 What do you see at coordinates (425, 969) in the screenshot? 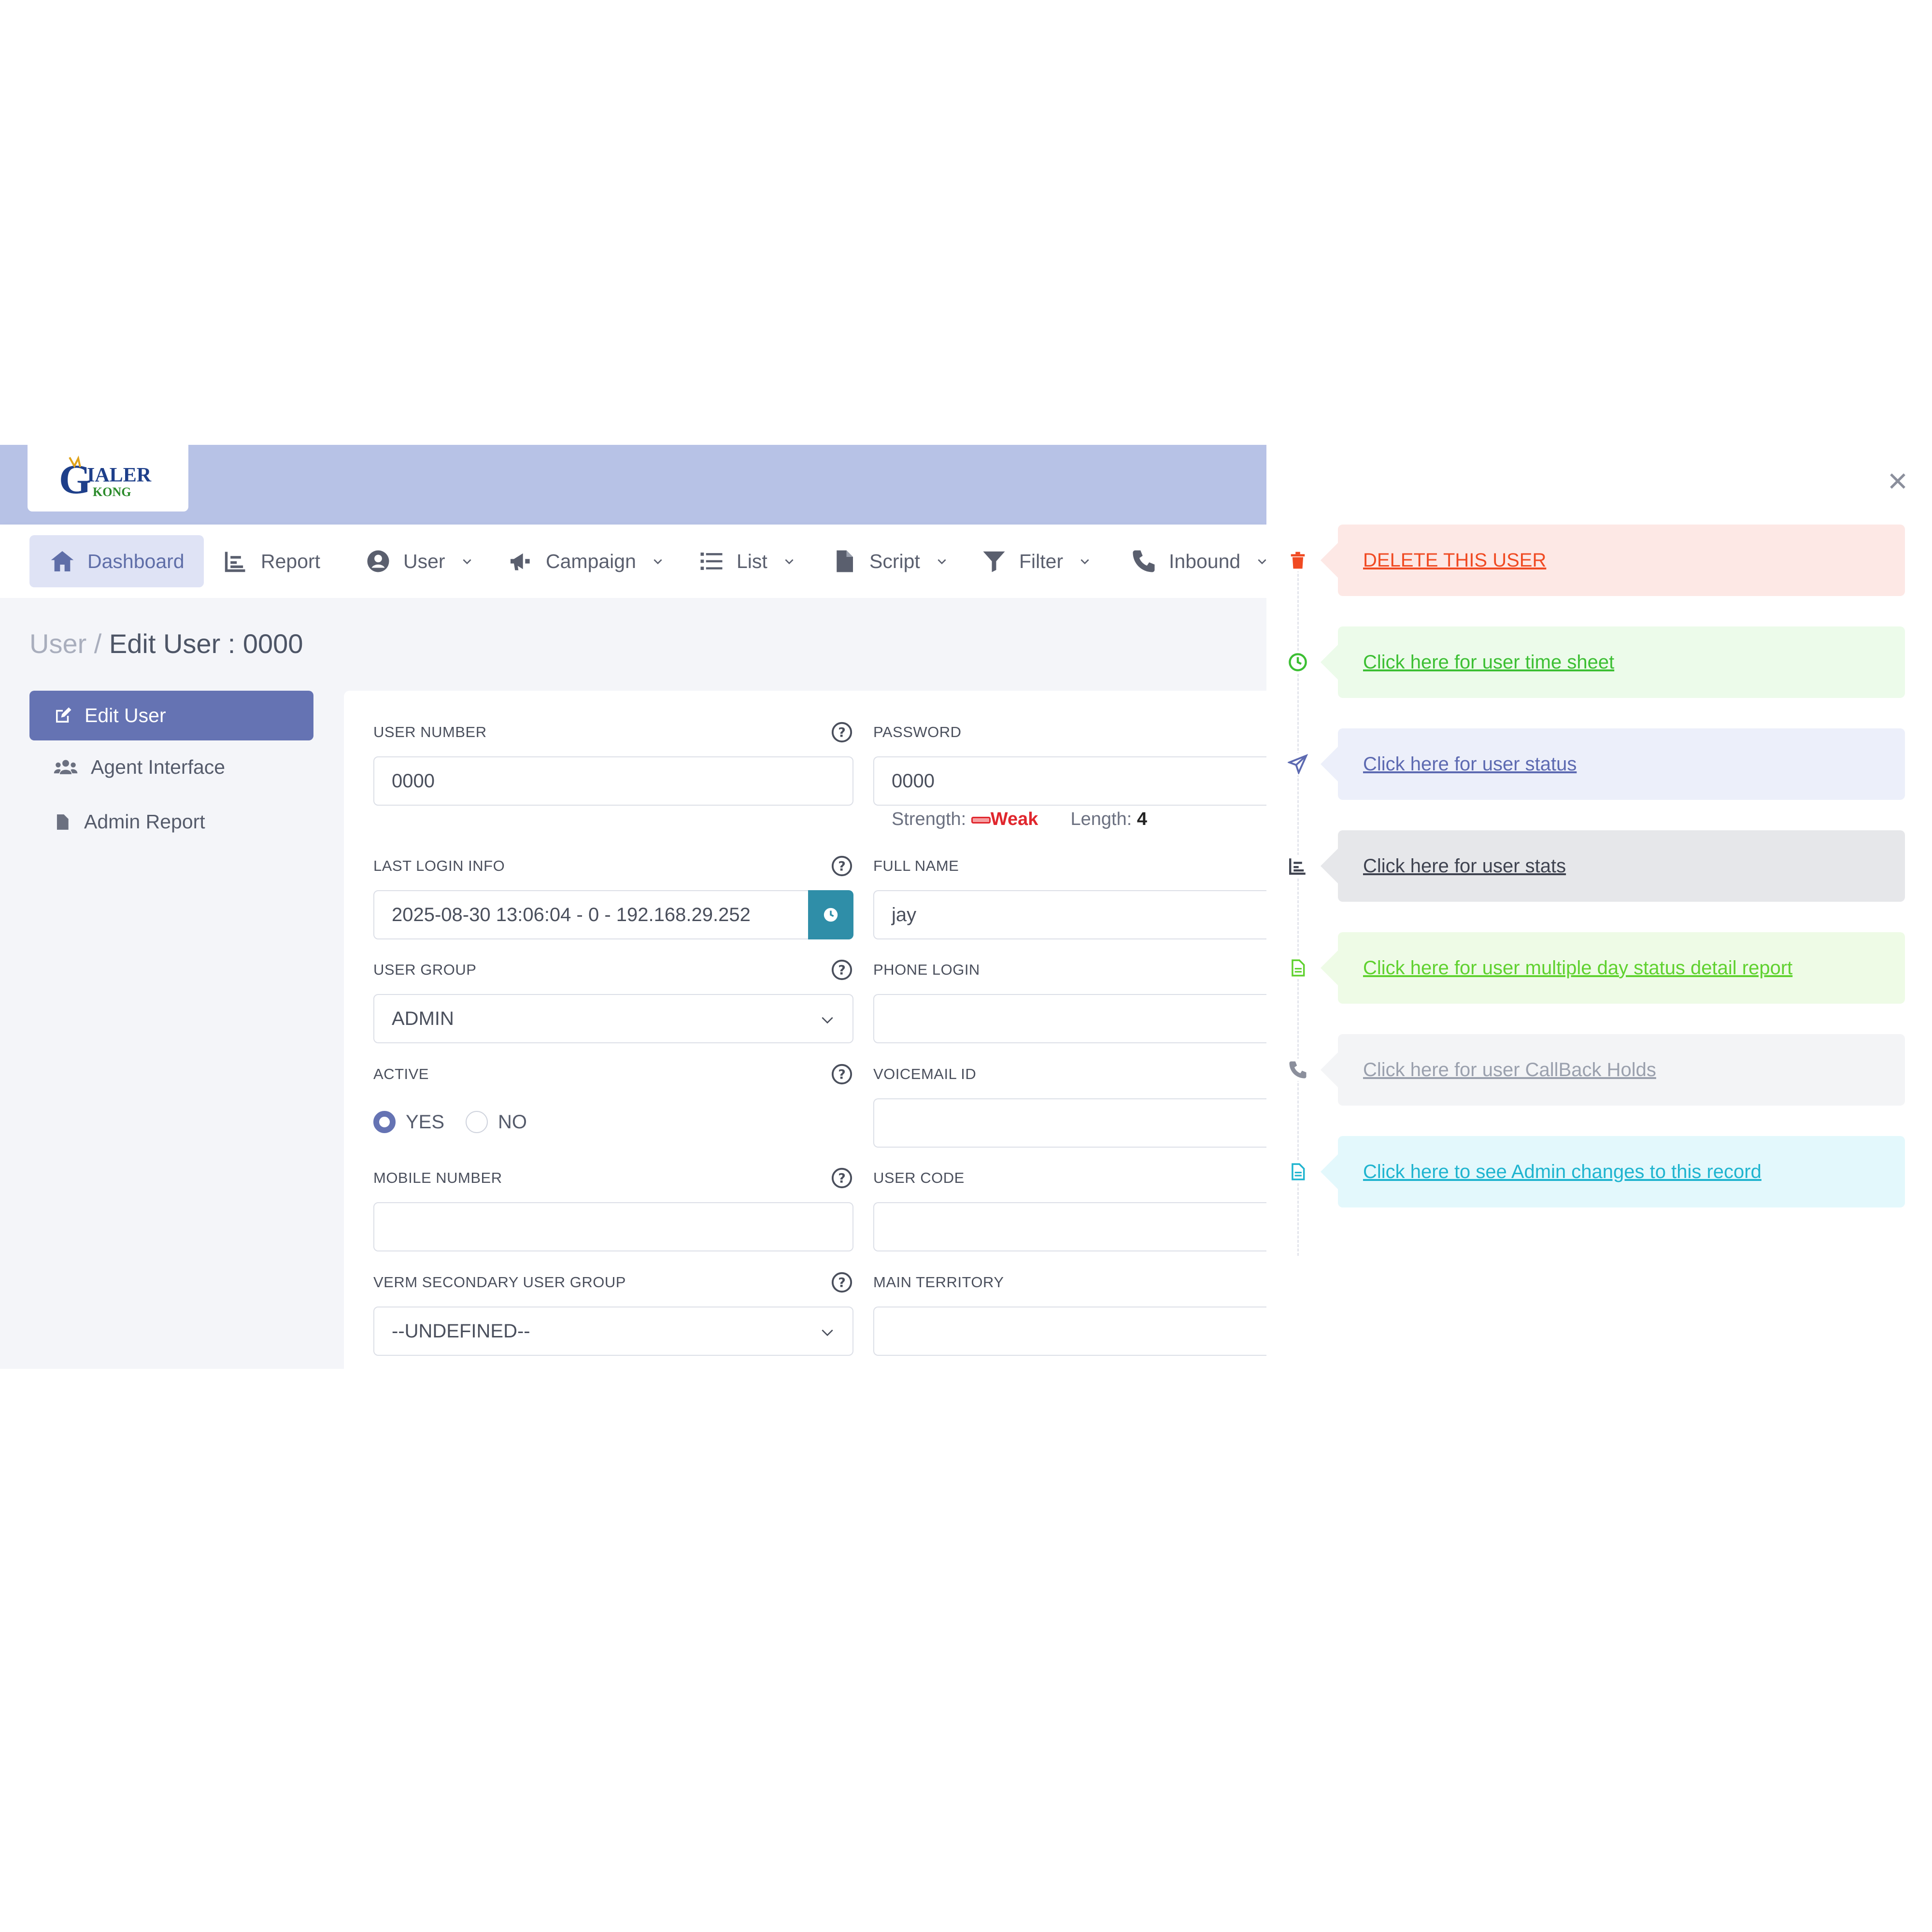
I see `user-group-label: USER GROUP` at bounding box center [425, 969].